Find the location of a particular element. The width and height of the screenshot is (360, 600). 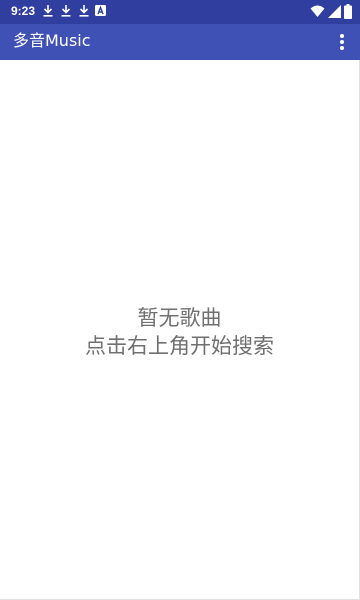

app-bar: 多音Music is located at coordinates (180, 42).